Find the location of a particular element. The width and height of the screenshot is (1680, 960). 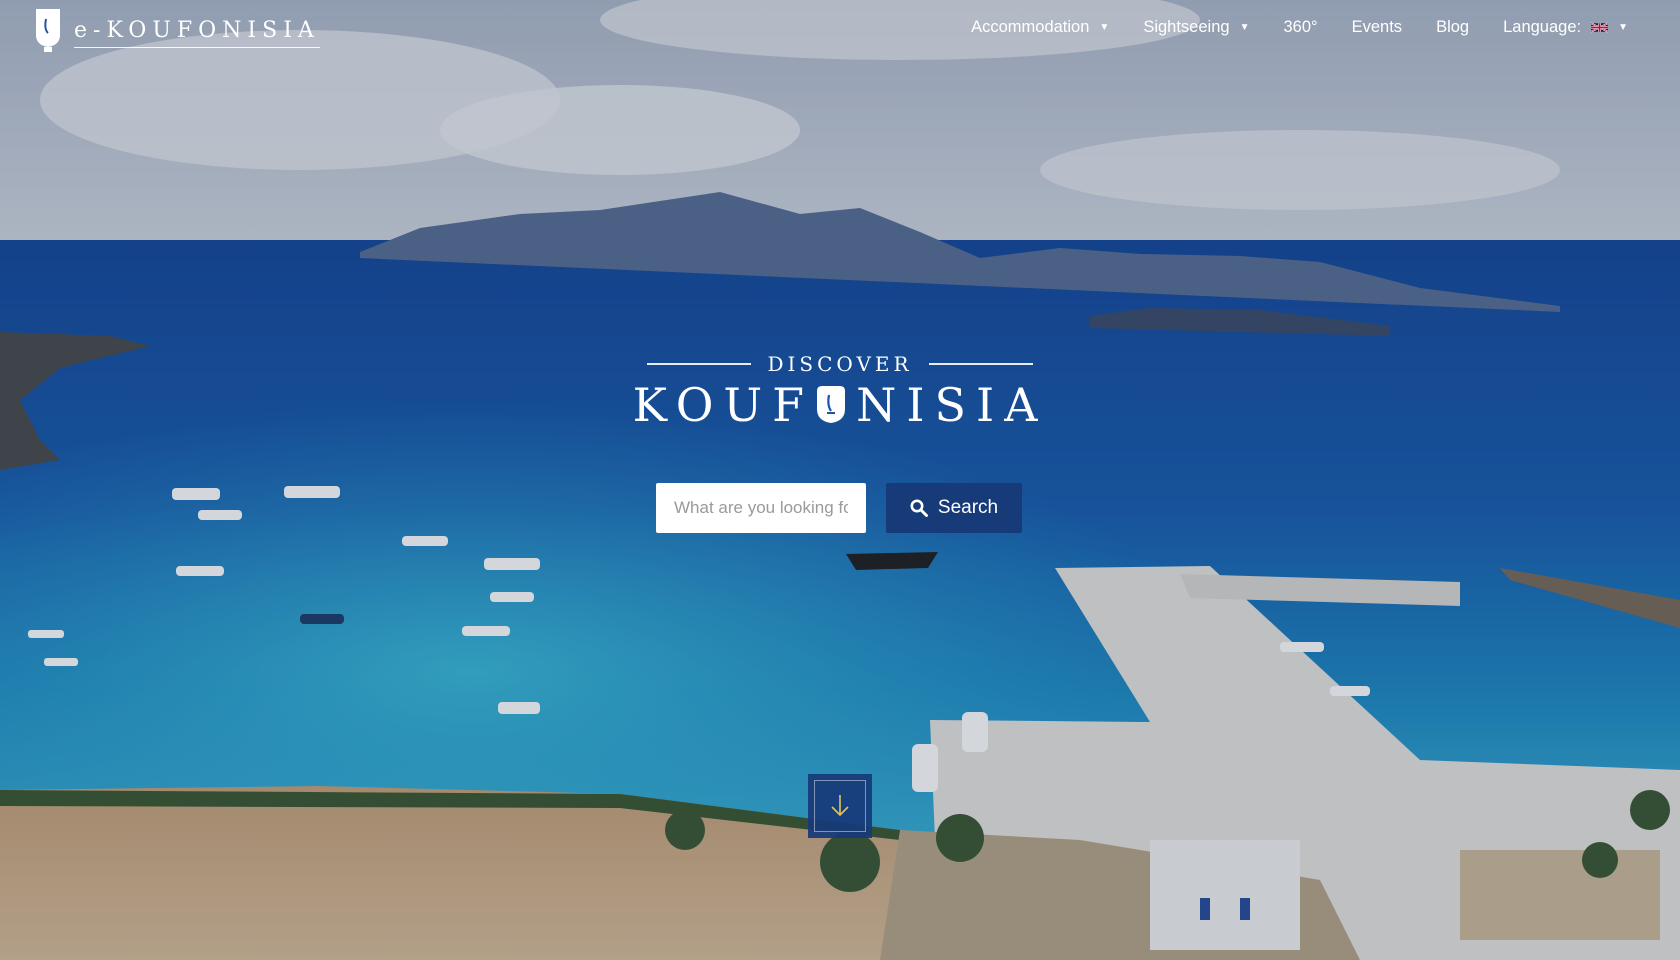

nav-blog: Blog is located at coordinates (1452, 27).